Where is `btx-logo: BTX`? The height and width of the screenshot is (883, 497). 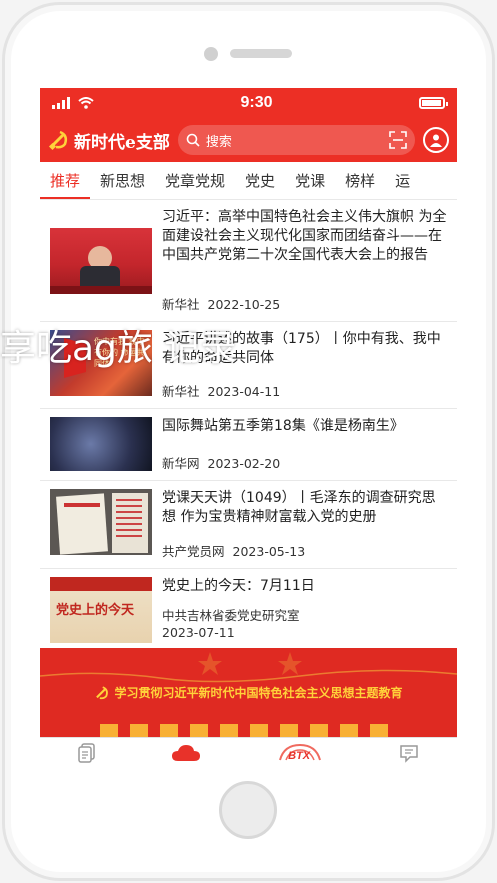
btx-logo: BTX is located at coordinates (300, 753).